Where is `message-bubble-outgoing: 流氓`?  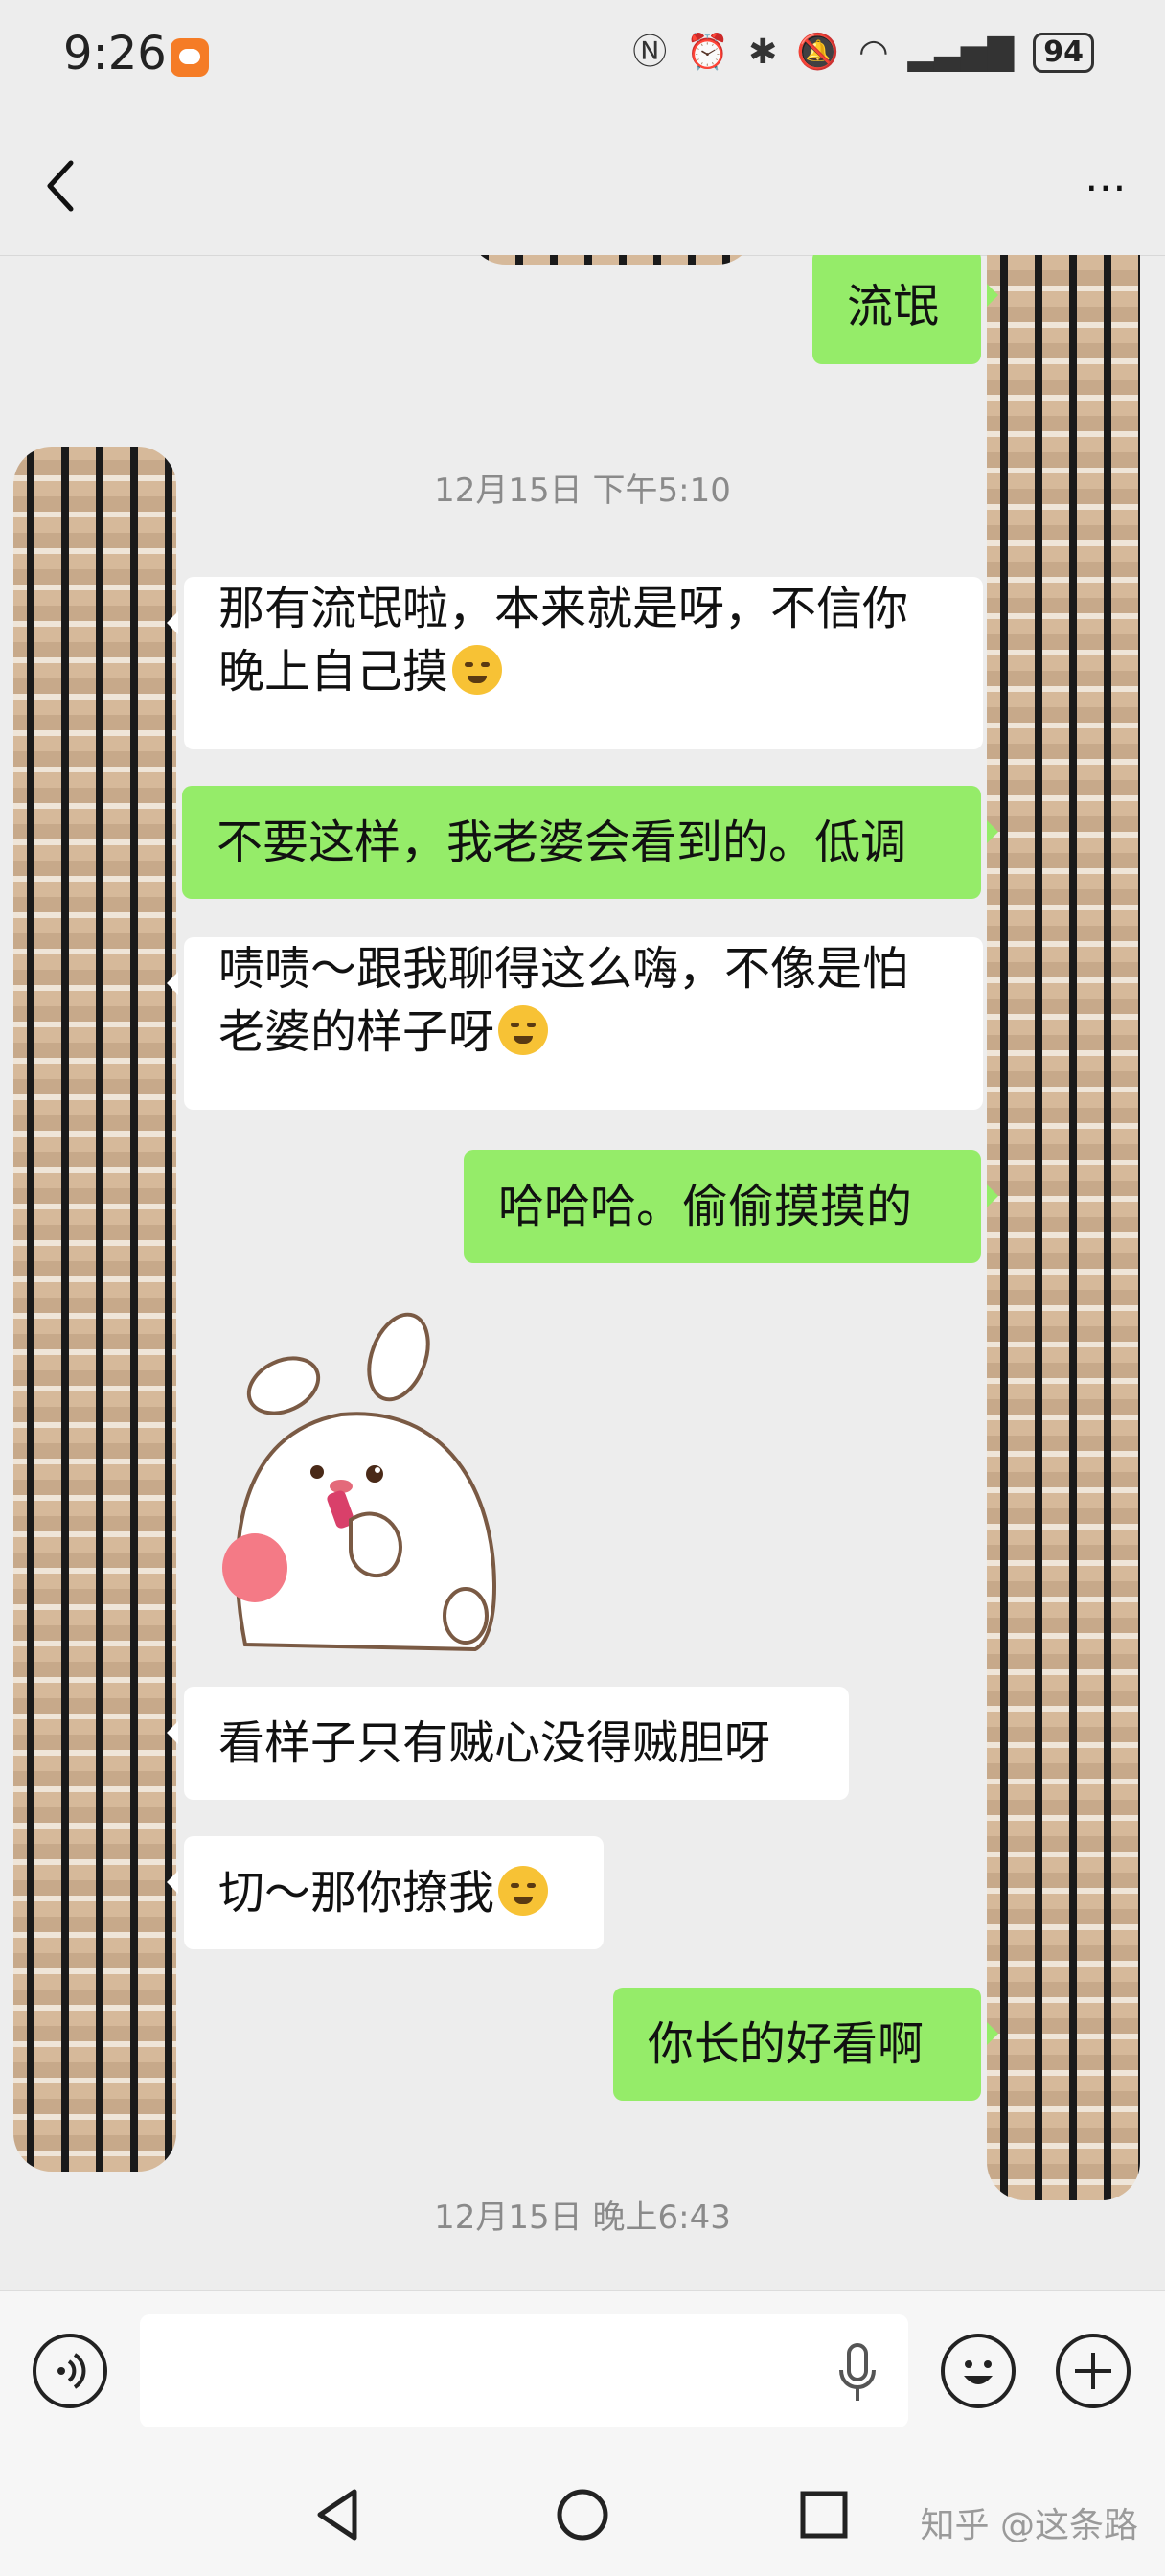
message-bubble-outgoing: 流氓 is located at coordinates (905, 309).